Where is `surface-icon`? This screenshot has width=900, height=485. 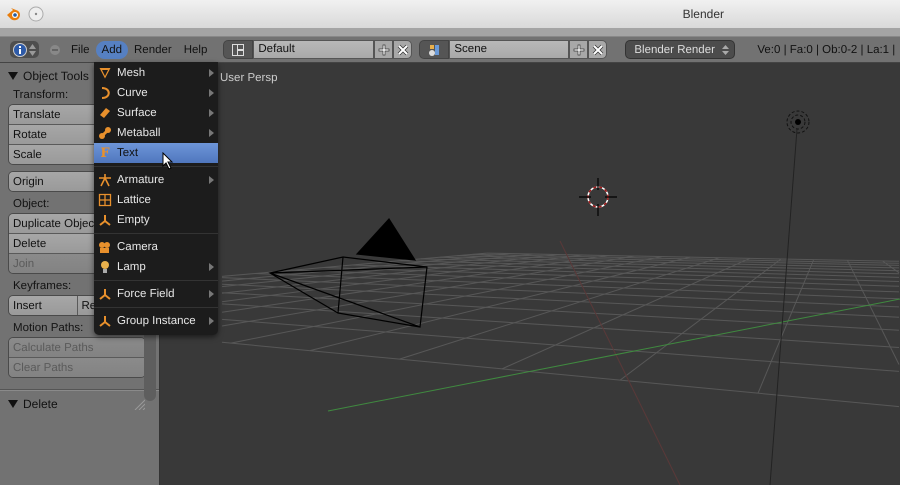 surface-icon is located at coordinates (105, 113).